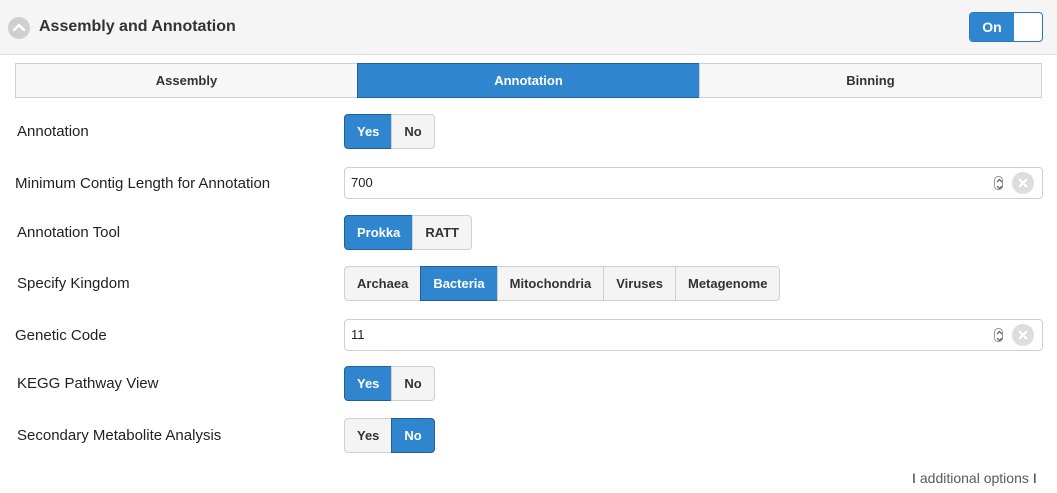  I want to click on annotation-label: Annotation, so click(53, 131).